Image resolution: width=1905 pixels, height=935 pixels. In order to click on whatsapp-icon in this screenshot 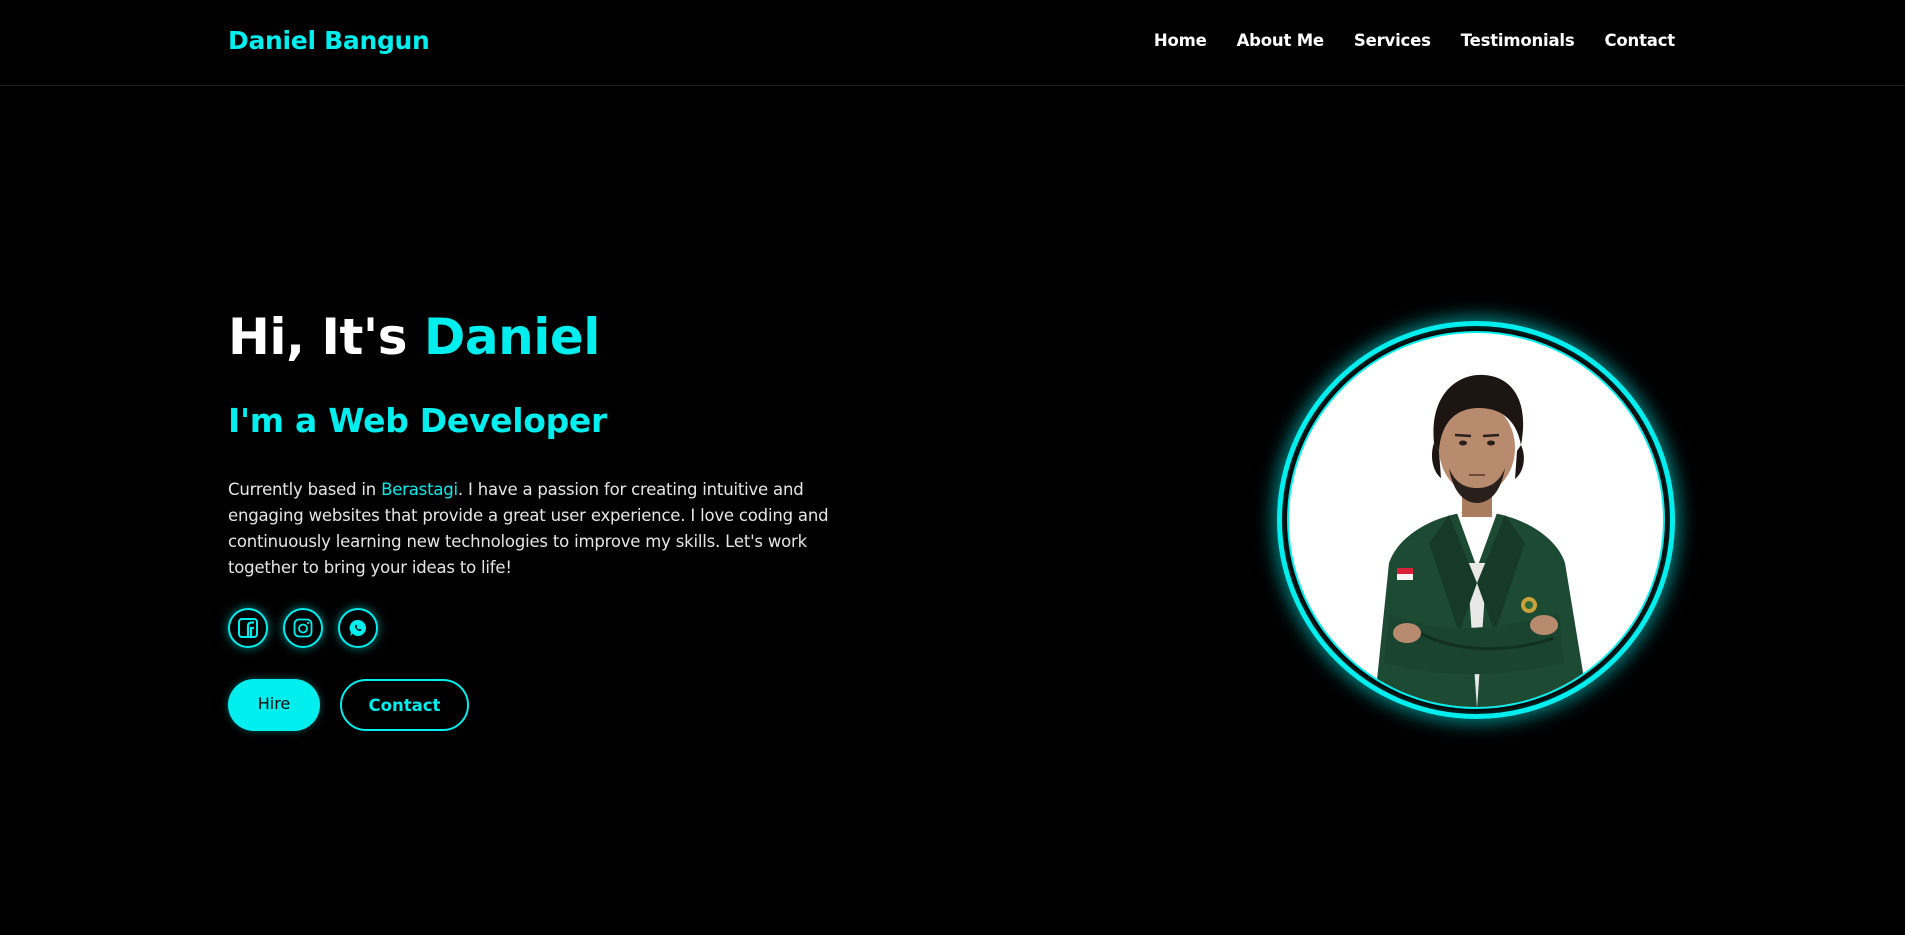, I will do `click(358, 627)`.